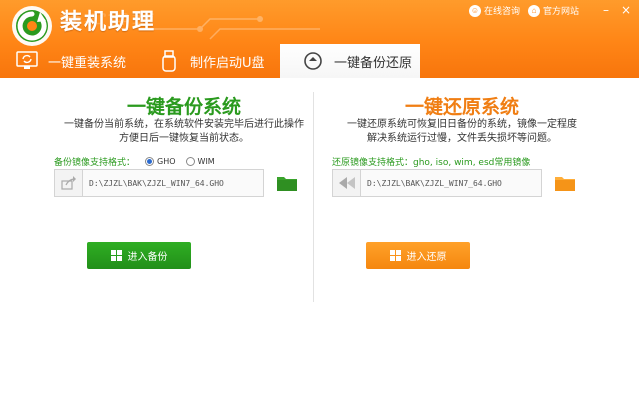 The height and width of the screenshot is (402, 639). What do you see at coordinates (184, 138) in the screenshot?
I see `backup-desc-line2: 方便日后一键恢复当前状态。` at bounding box center [184, 138].